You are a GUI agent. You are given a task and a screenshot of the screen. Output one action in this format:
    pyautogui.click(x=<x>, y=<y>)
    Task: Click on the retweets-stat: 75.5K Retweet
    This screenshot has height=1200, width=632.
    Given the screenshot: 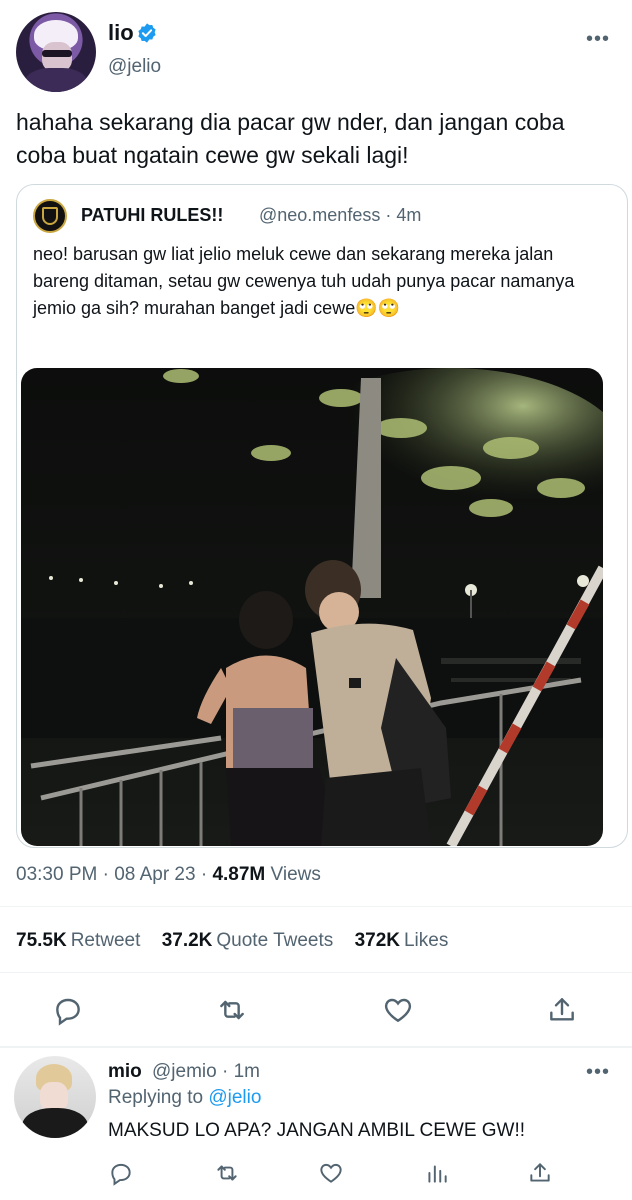 What is the action you would take?
    pyautogui.click(x=78, y=940)
    